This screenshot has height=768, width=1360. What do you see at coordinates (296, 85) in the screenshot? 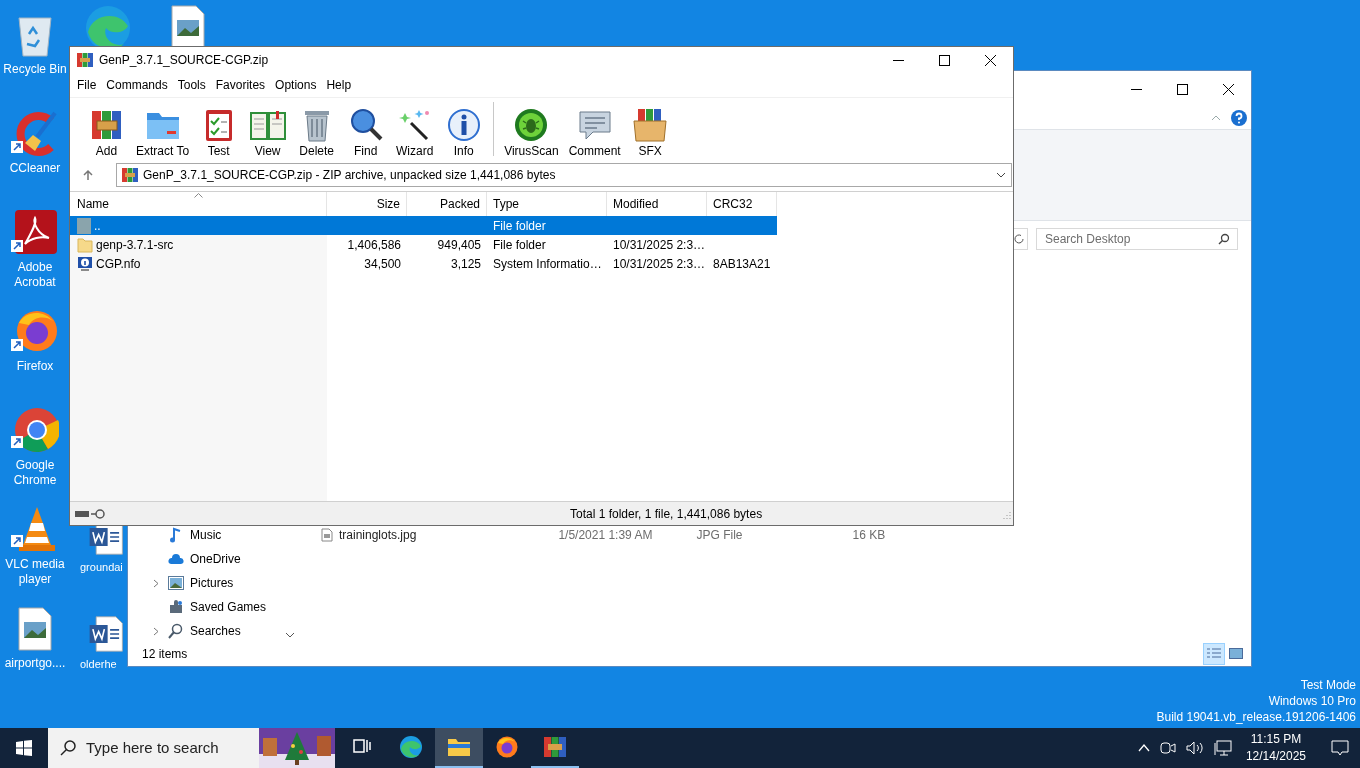
I see `menu-item: Options` at bounding box center [296, 85].